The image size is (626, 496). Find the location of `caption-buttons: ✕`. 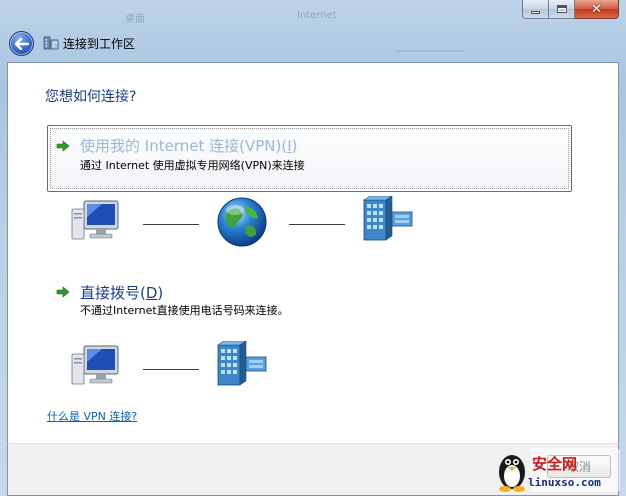

caption-buttons: ✕ is located at coordinates (570, 10).